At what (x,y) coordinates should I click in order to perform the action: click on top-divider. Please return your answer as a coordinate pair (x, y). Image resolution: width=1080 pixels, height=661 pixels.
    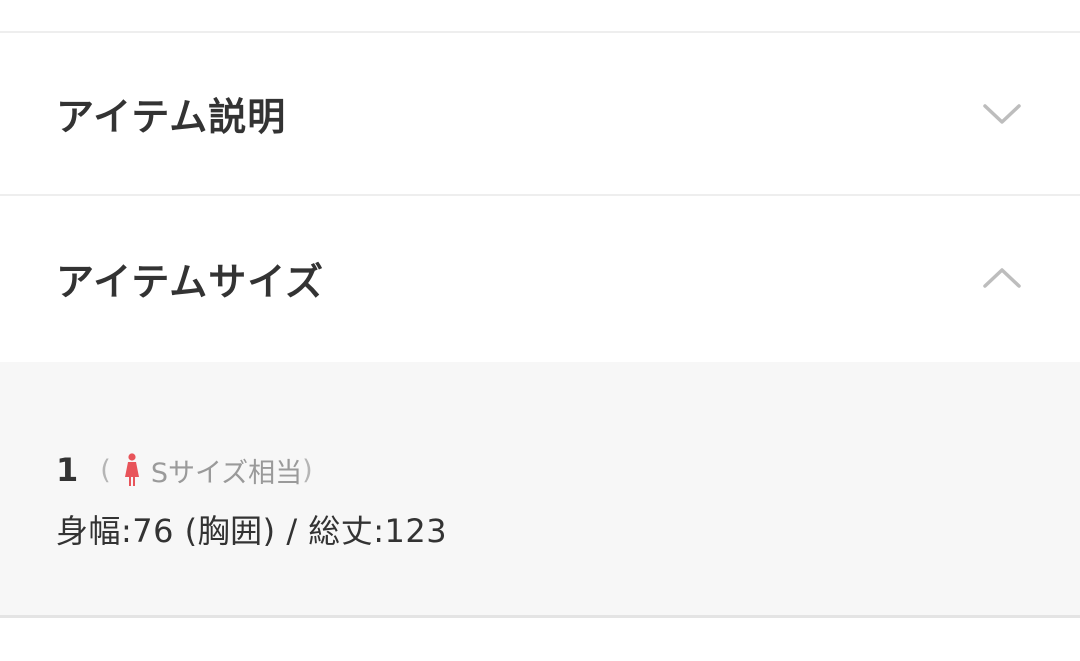
    Looking at the image, I should click on (540, 16).